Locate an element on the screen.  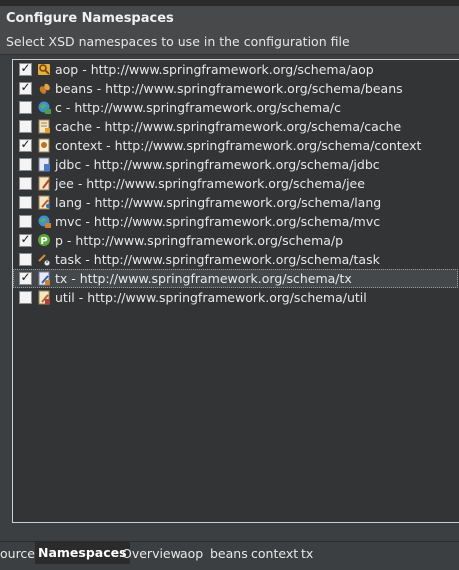
lang-icon is located at coordinates (44, 202).